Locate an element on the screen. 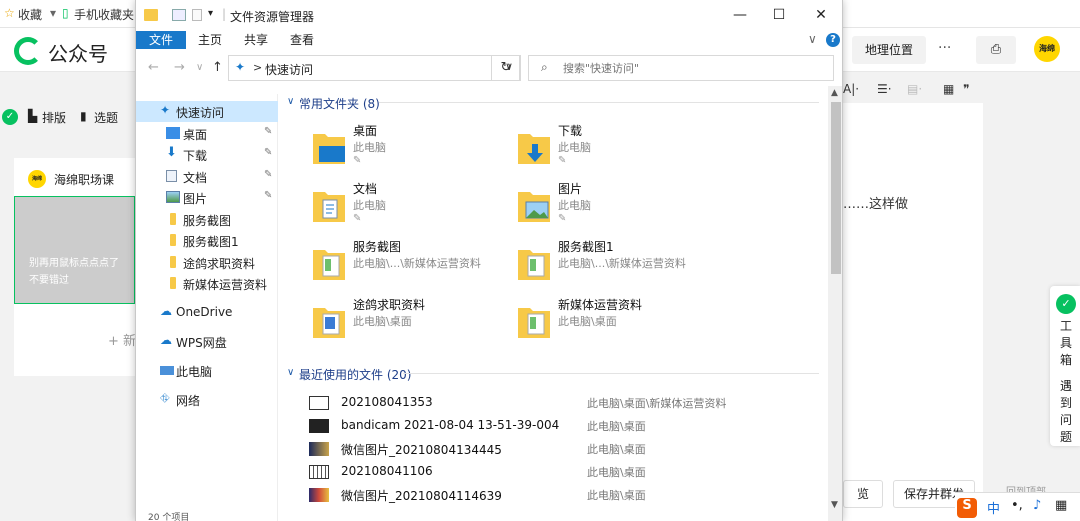 The width and height of the screenshot is (1080, 521). feedback-label: 遇到问题 is located at coordinates (1066, 412).